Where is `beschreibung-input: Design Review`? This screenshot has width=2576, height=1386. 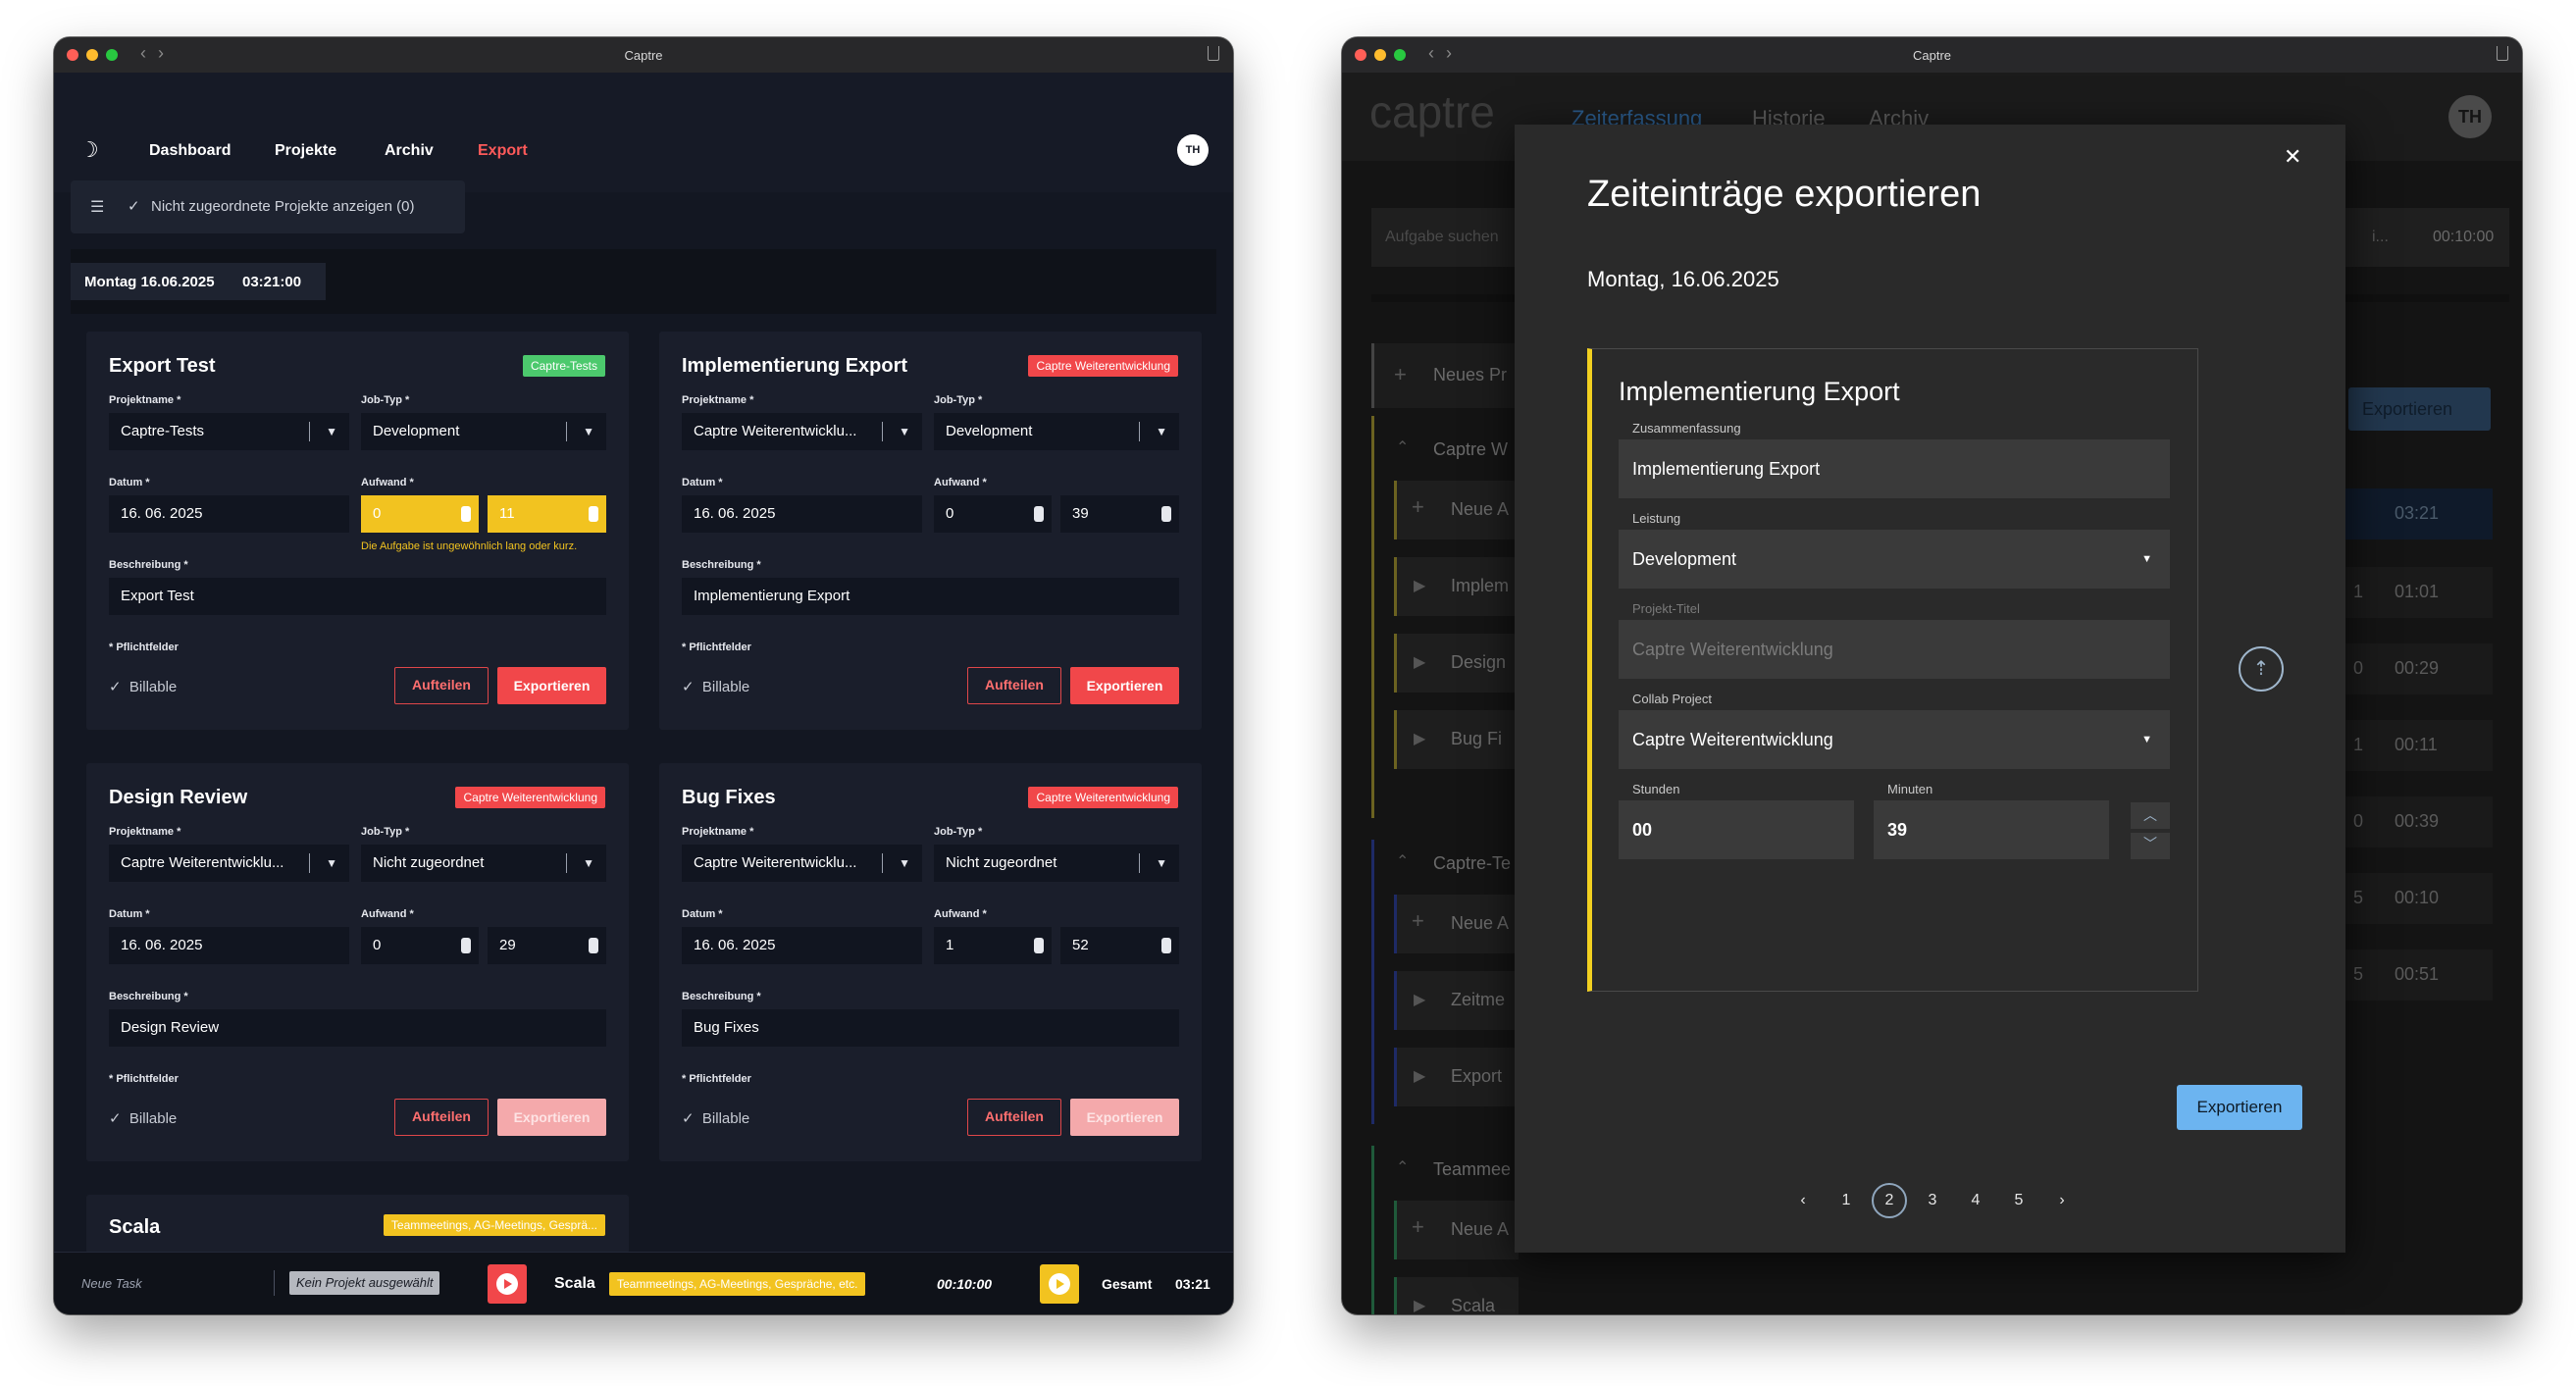 beschreibung-input: Design Review is located at coordinates (357, 1028).